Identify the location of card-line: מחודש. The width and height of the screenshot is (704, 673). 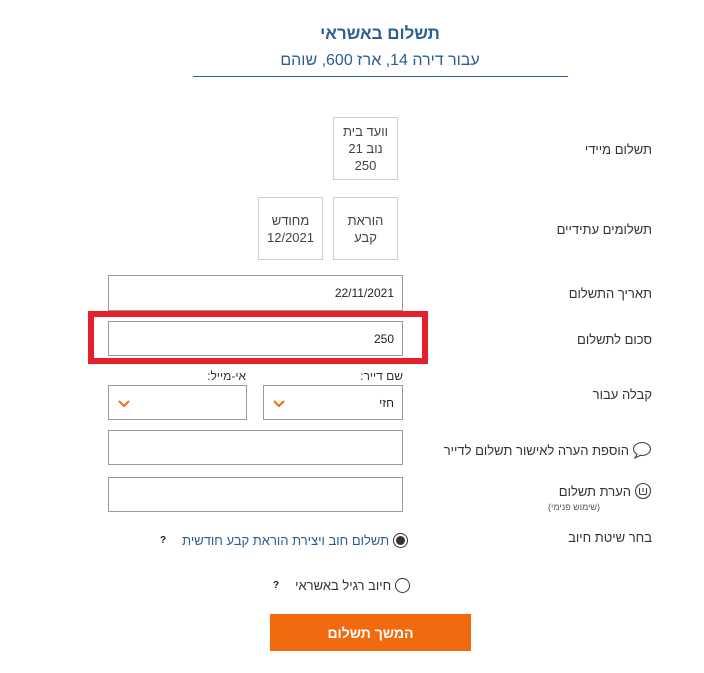
(290, 220).